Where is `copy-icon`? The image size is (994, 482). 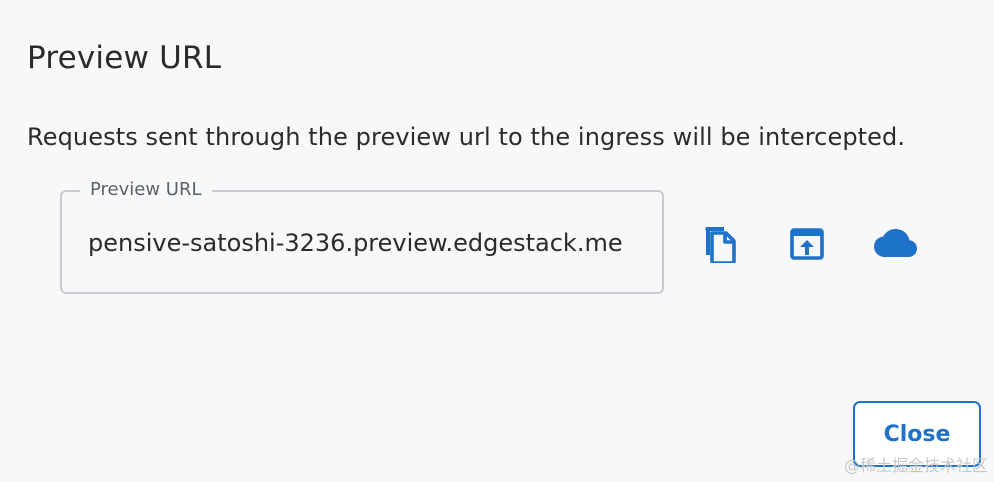 copy-icon is located at coordinates (720, 245).